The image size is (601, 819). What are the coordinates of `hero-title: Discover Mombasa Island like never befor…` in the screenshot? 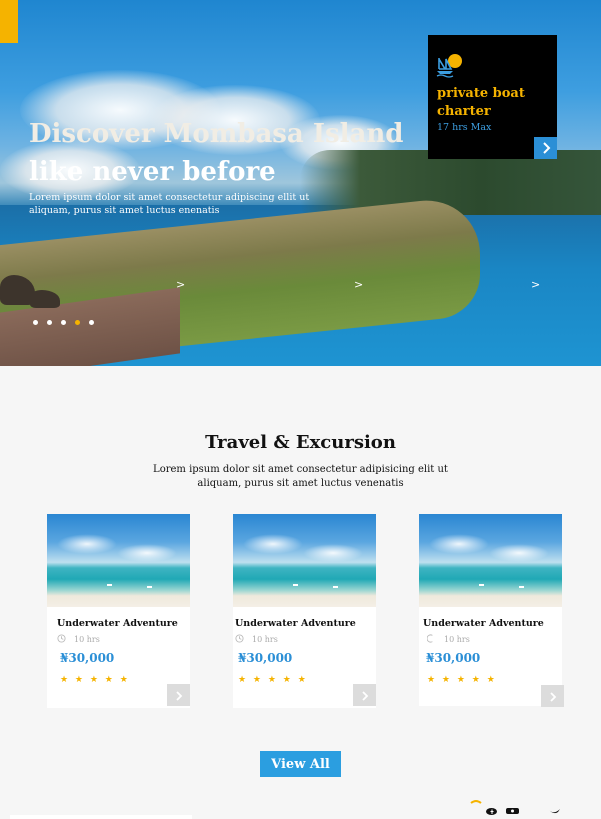 It's located at (216, 153).